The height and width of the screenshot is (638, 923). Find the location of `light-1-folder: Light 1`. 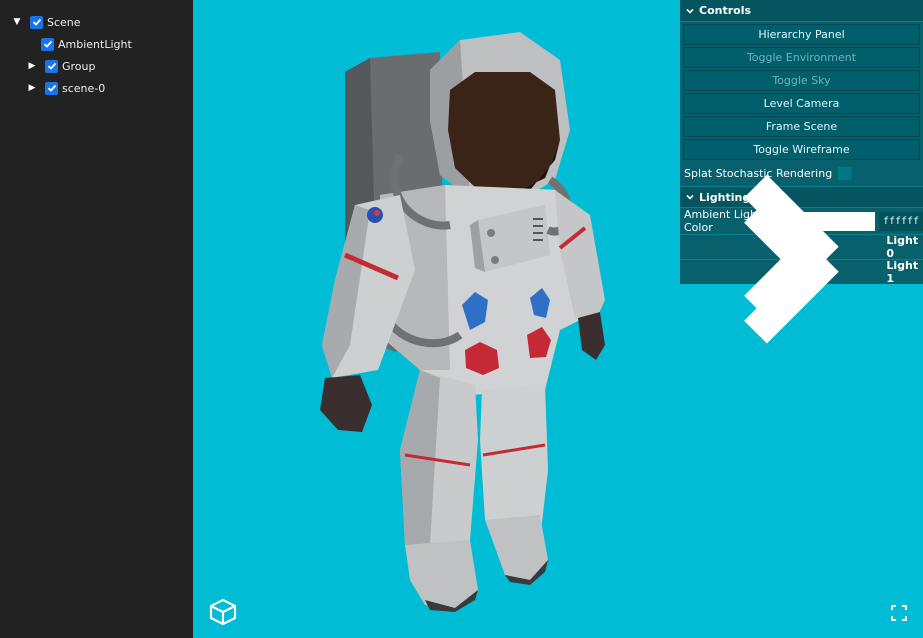

light-1-folder: Light 1 is located at coordinates (801, 272).